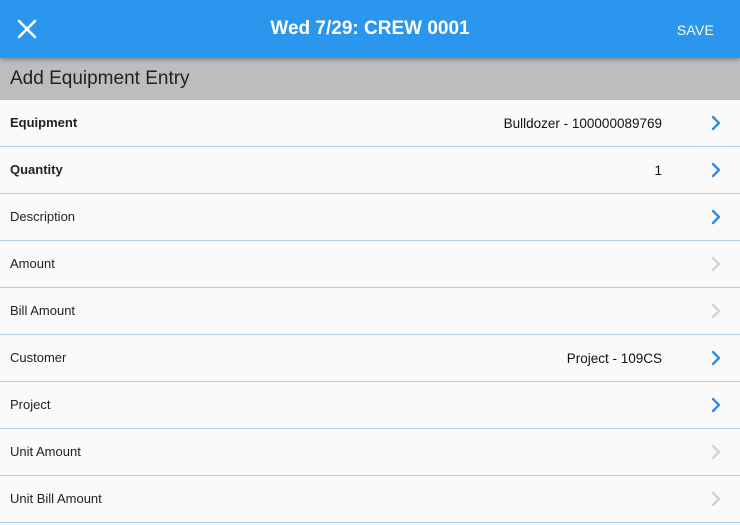 The width and height of the screenshot is (740, 525). I want to click on field-row-amount: Amount, so click(370, 264).